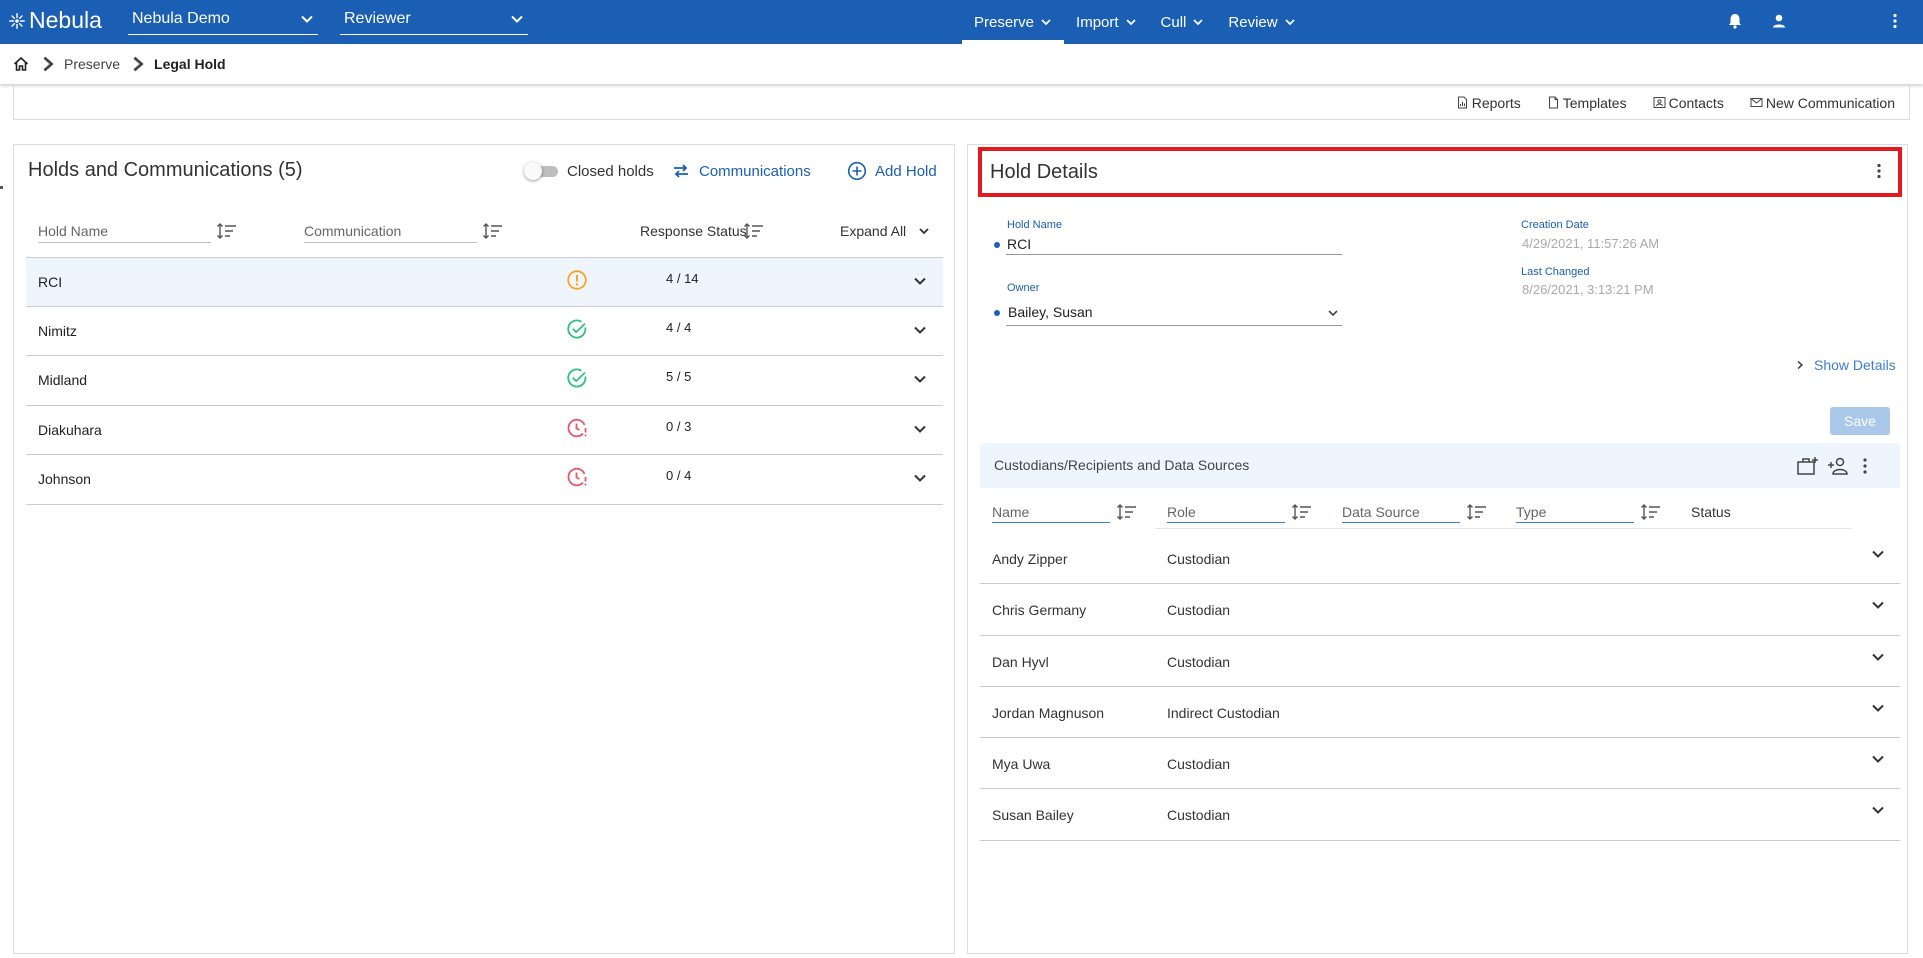  Describe the element at coordinates (1555, 225) in the screenshot. I see `creation-date-label: Creation Date` at that location.